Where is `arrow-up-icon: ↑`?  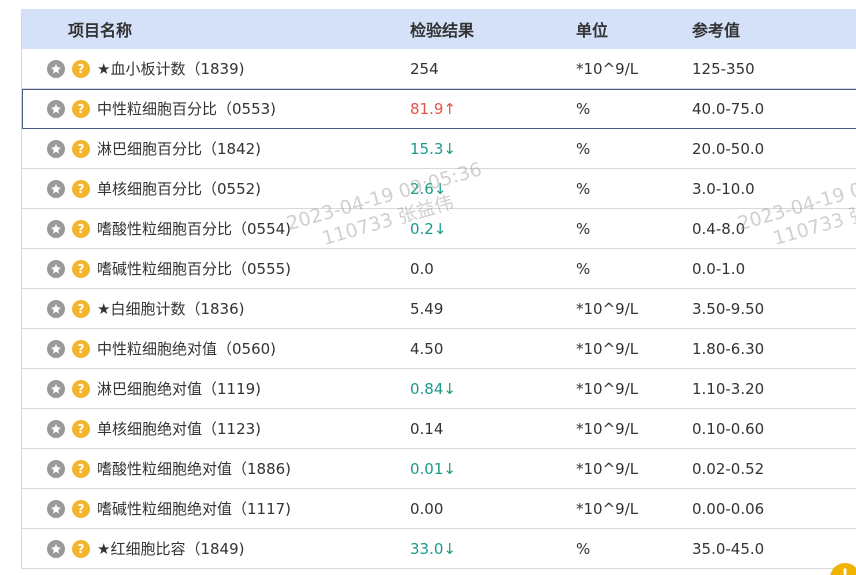
arrow-up-icon: ↑ is located at coordinates (449, 108).